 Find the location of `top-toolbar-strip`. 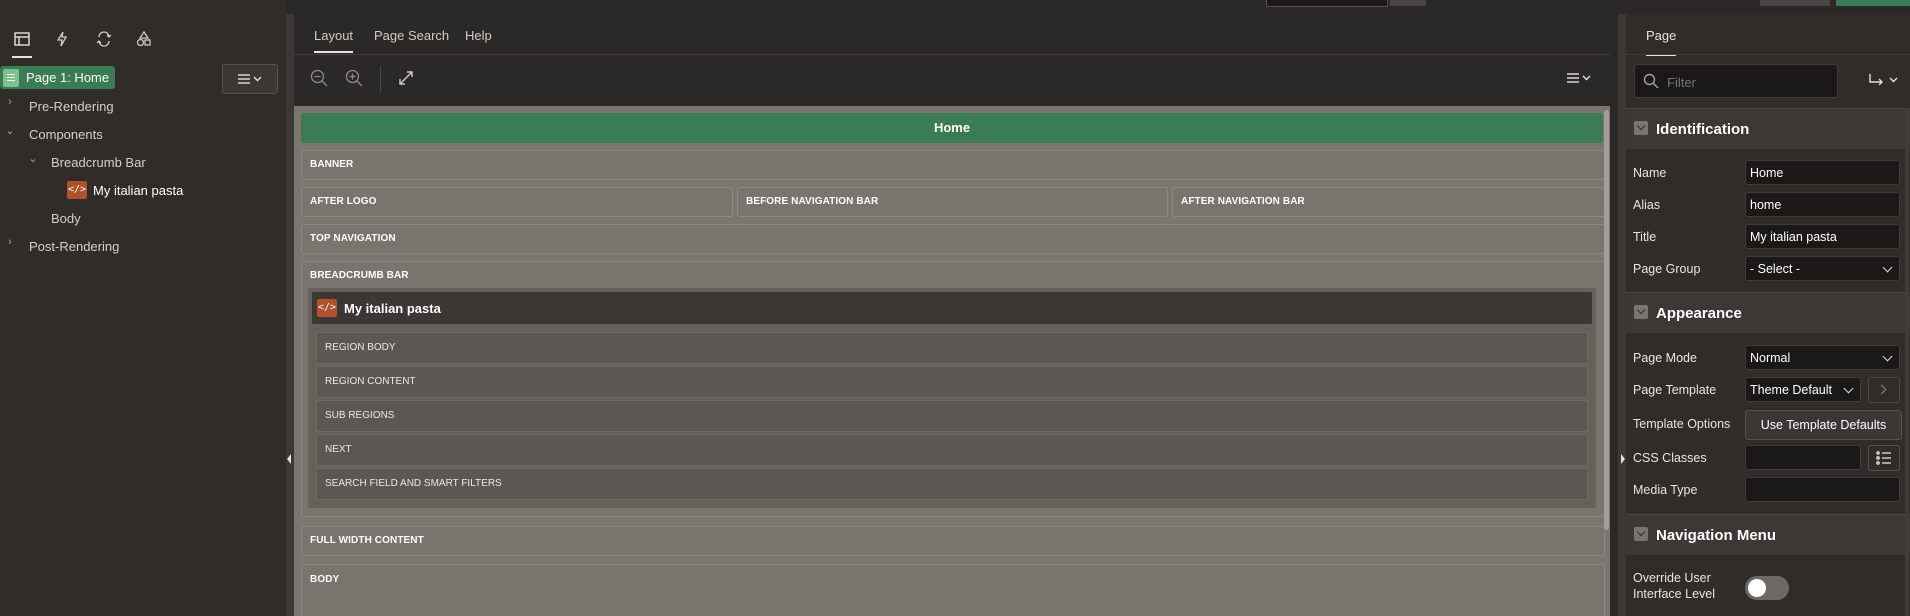

top-toolbar-strip is located at coordinates (955, 7).